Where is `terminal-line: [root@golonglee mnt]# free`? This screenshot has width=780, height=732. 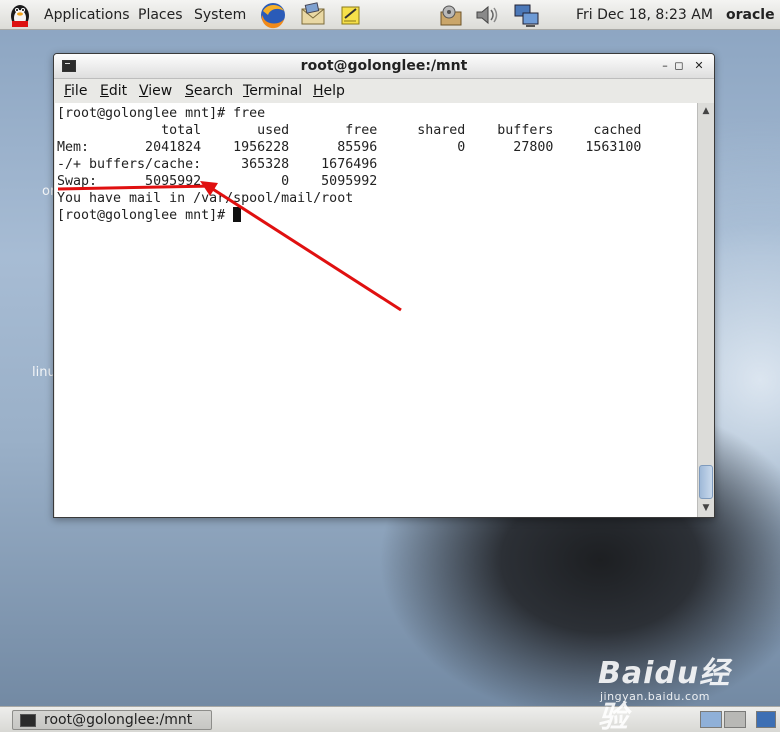
terminal-line: [root@golonglee mnt]# free is located at coordinates (161, 113).